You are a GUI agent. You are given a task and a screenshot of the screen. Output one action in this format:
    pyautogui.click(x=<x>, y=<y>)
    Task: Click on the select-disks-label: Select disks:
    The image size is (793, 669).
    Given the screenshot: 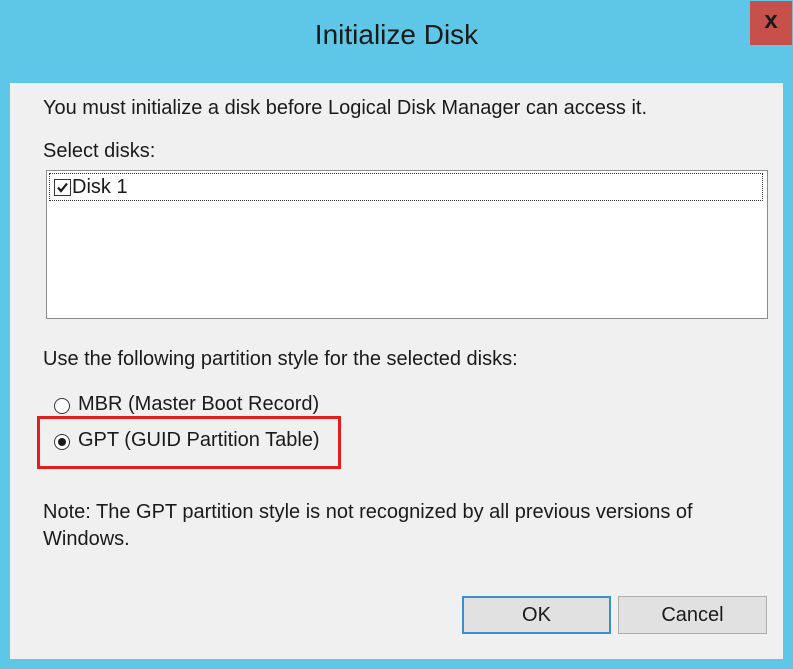 What is the action you would take?
    pyautogui.click(x=99, y=151)
    